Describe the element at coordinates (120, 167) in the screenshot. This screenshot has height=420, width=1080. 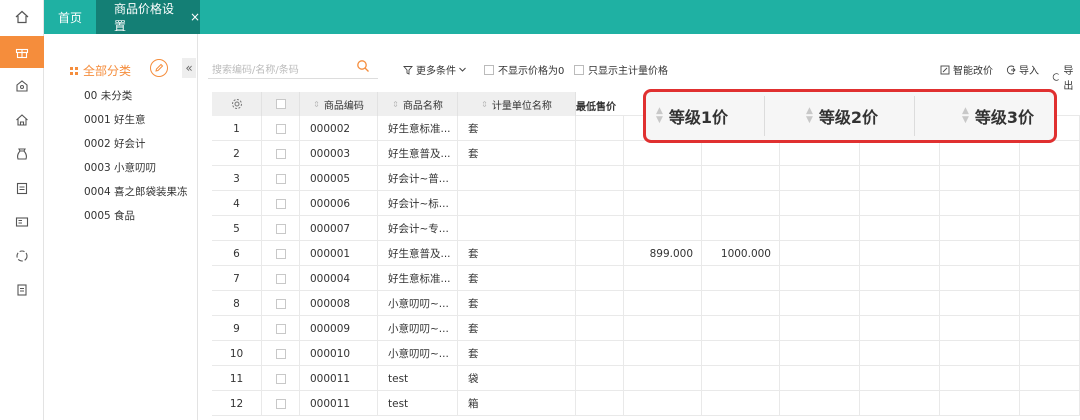
I see `category-item: 0003 小意叨叨` at that location.